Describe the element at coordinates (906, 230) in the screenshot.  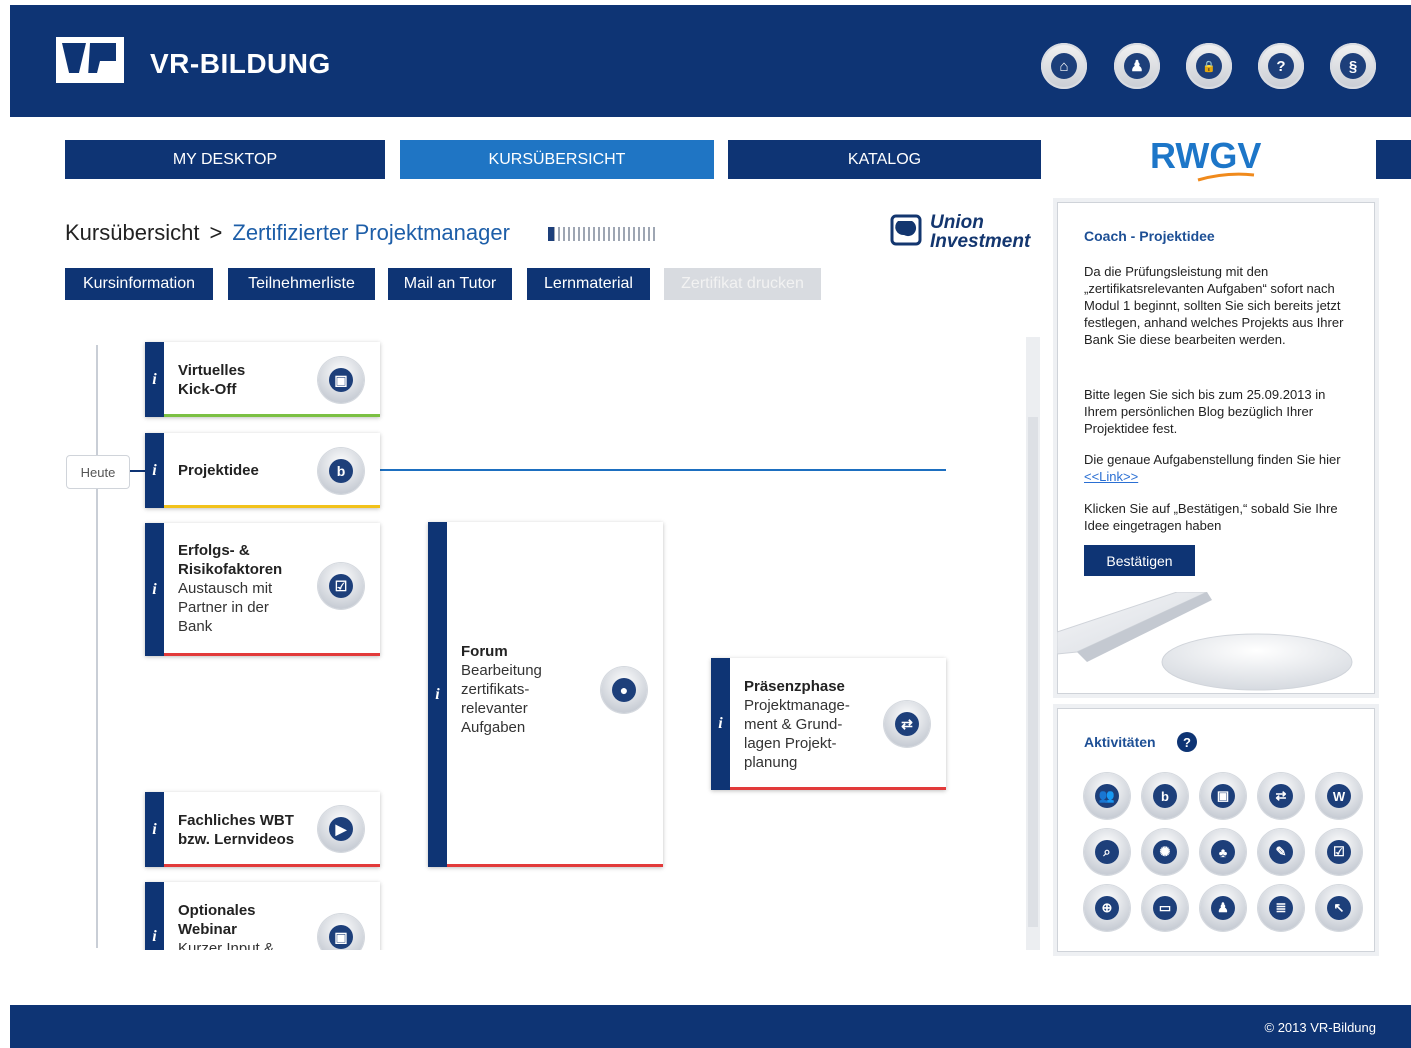
I see `union-logo-mark` at that location.